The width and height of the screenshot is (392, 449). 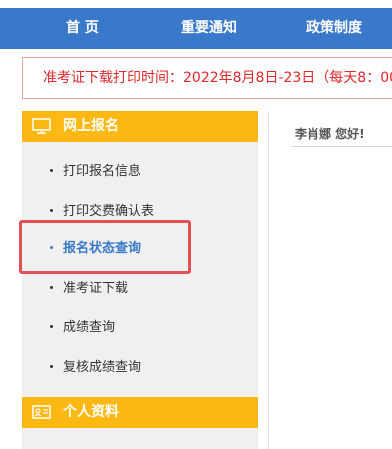 What do you see at coordinates (140, 412) in the screenshot?
I see `section-header-profile: 个人资料` at bounding box center [140, 412].